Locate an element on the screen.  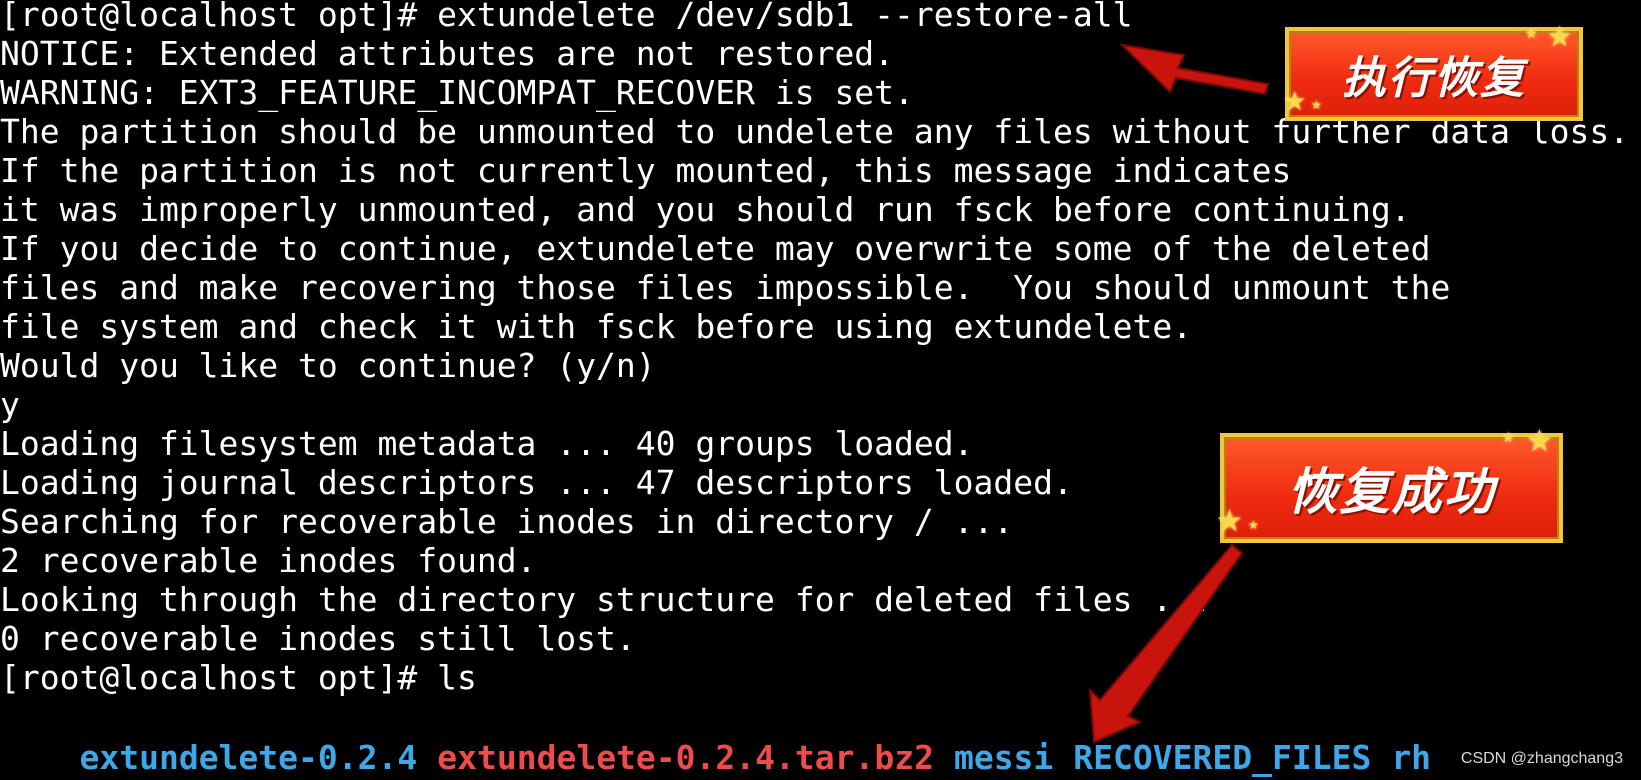
callout-restore-text: 执行恢复 is located at coordinates (1434, 78).